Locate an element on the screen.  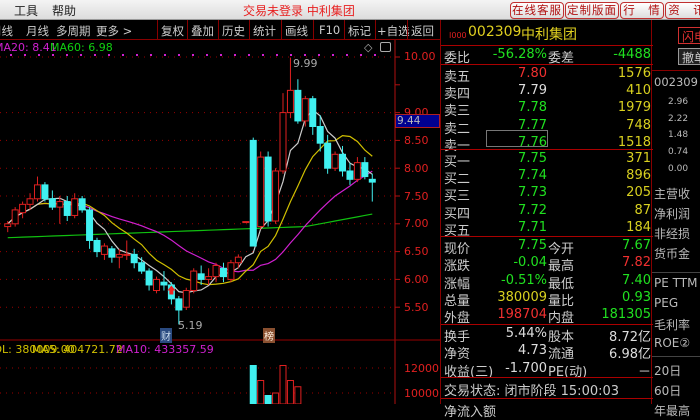
menu-help: 帮助 is located at coordinates (64, 10).